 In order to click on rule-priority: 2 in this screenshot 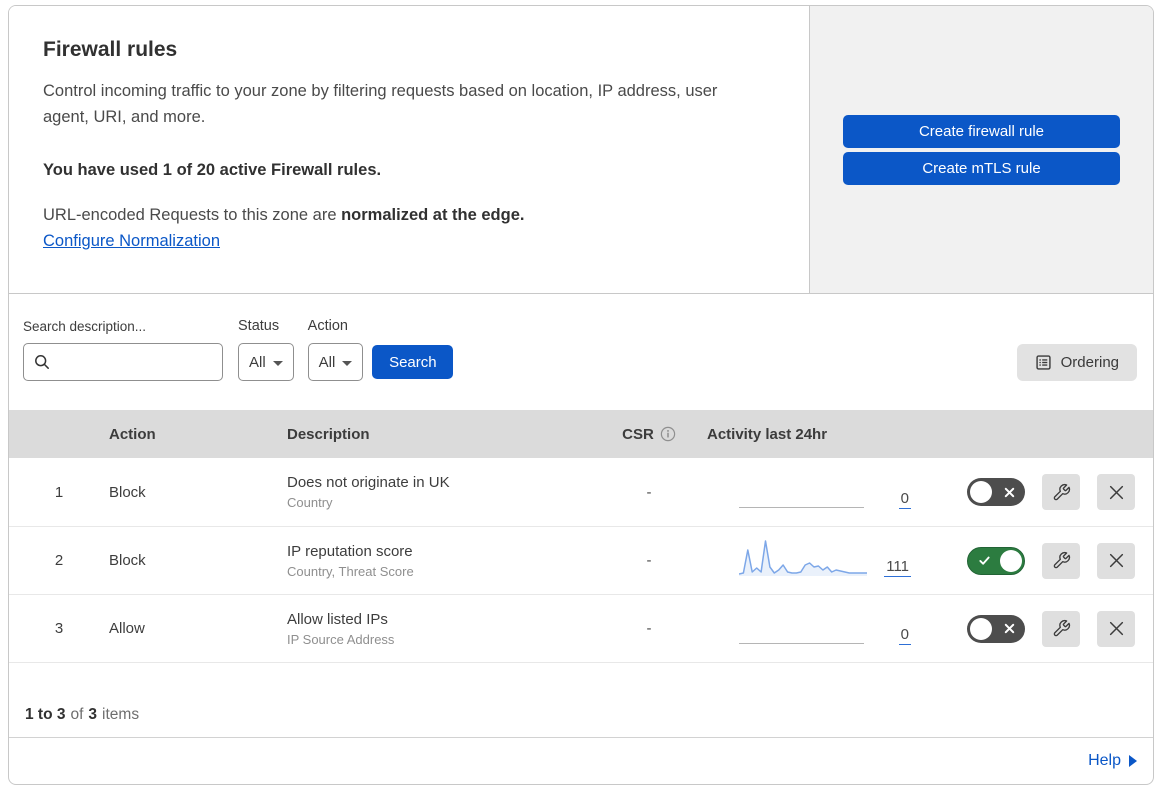, I will do `click(59, 560)`.